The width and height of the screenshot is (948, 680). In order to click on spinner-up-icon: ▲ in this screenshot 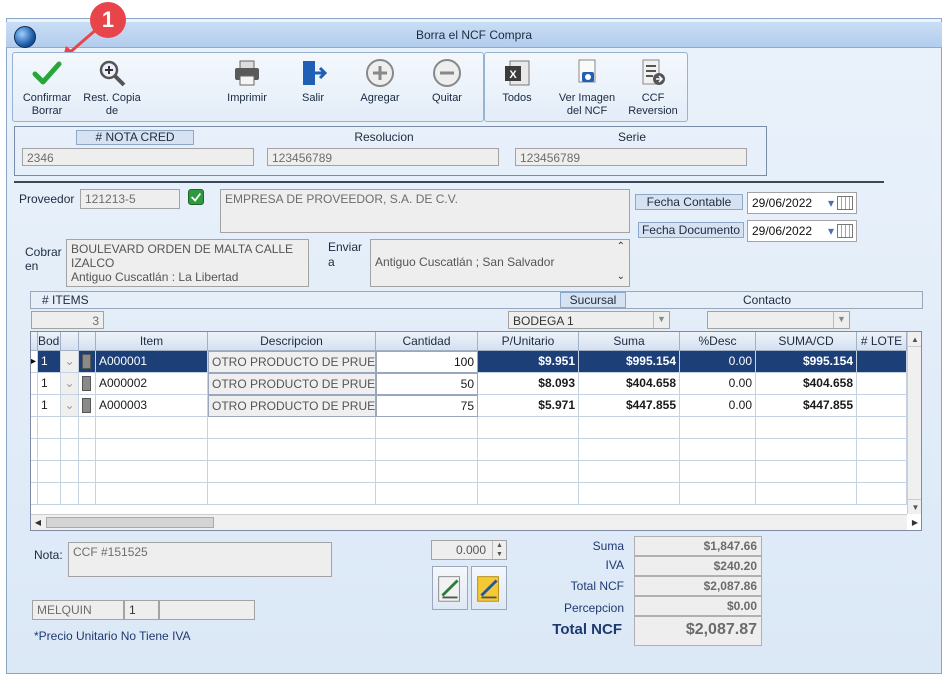, I will do `click(499, 545)`.